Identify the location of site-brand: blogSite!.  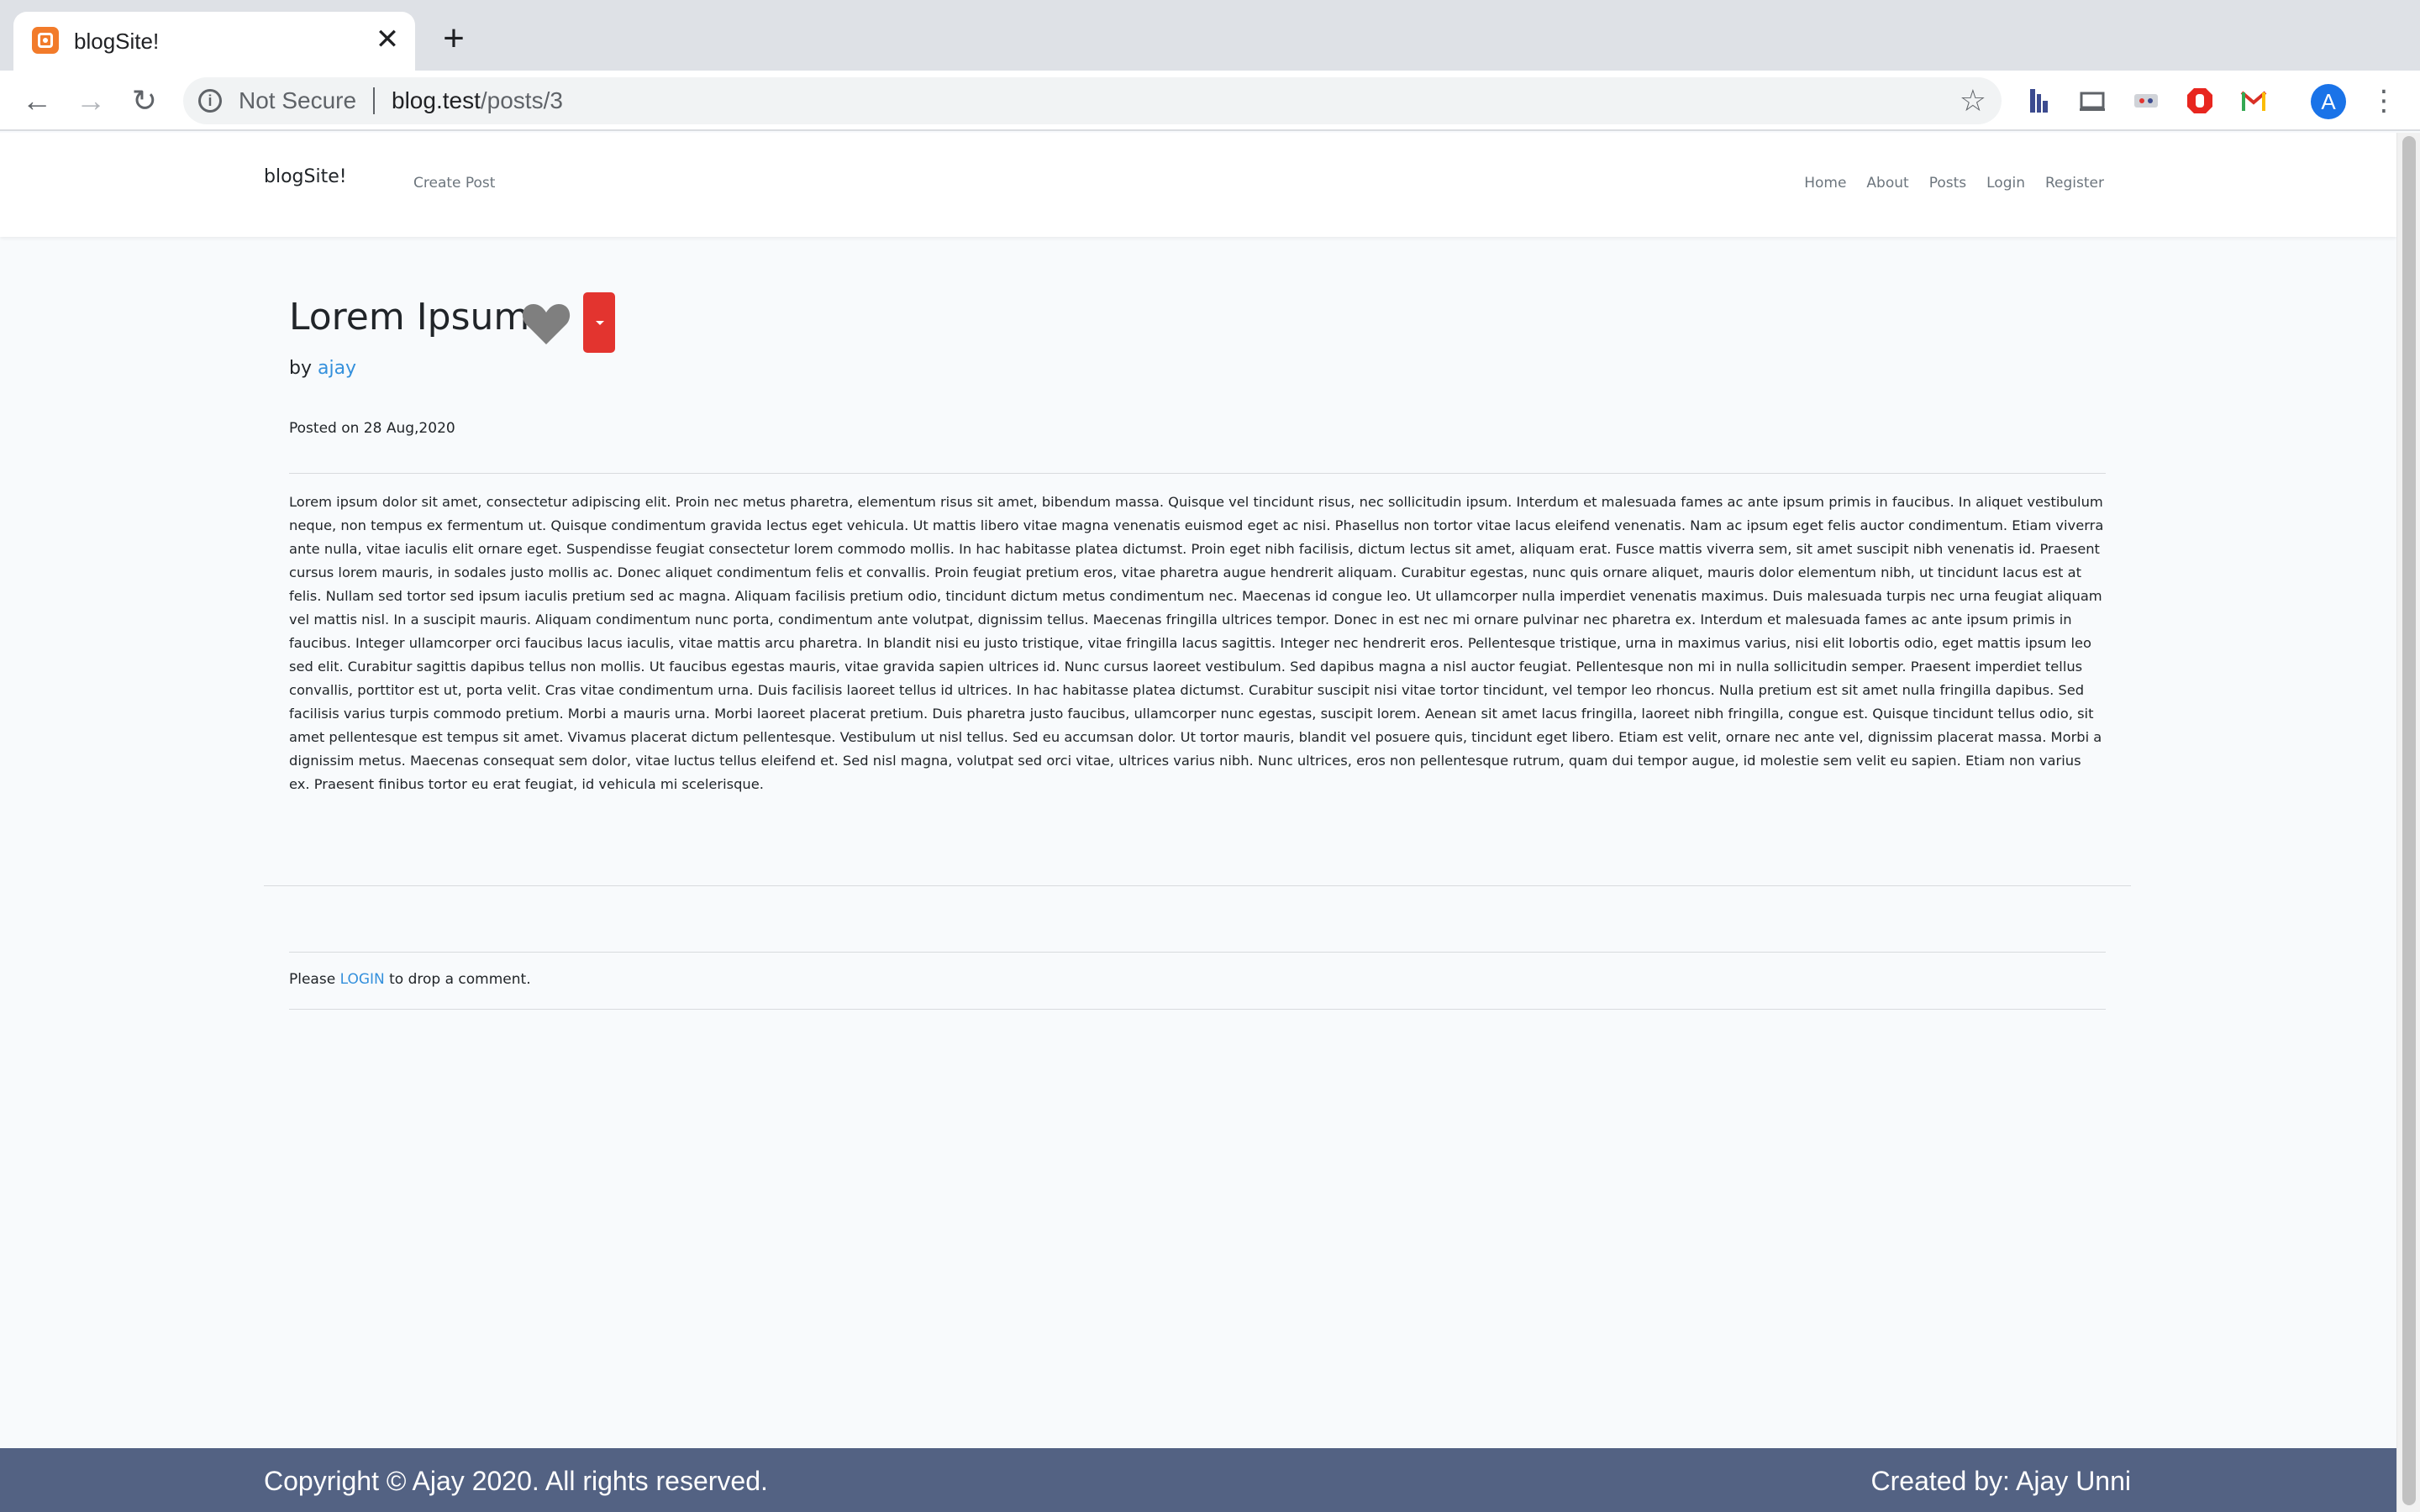
(306, 176).